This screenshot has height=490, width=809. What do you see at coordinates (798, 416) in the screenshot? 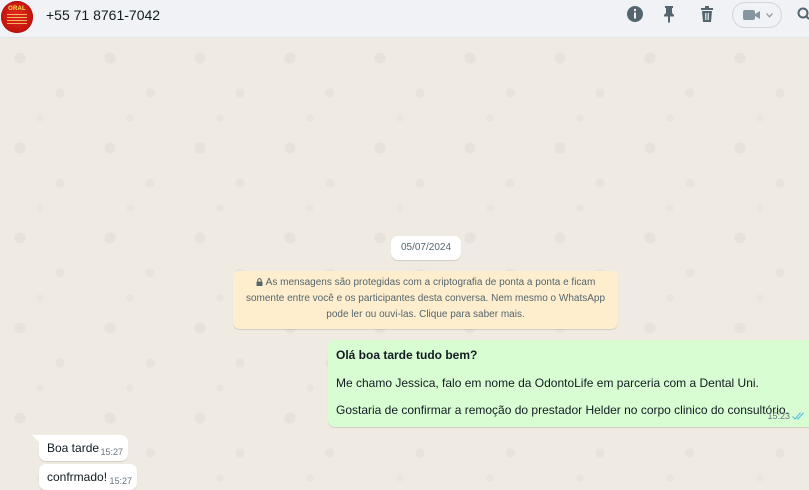
I see `read-ticks-icon` at bounding box center [798, 416].